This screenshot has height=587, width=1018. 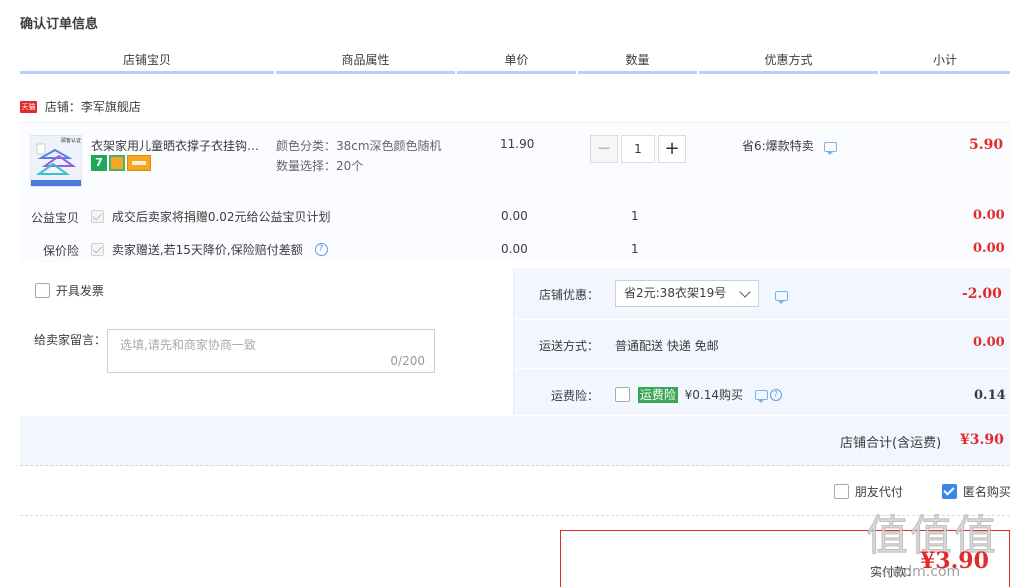 What do you see at coordinates (514, 249) in the screenshot?
I see `price-insurance-price: 0.00` at bounding box center [514, 249].